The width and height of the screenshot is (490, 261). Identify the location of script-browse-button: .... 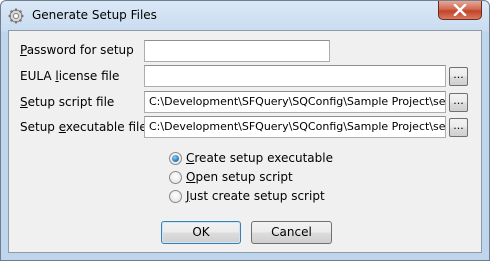
(458, 102).